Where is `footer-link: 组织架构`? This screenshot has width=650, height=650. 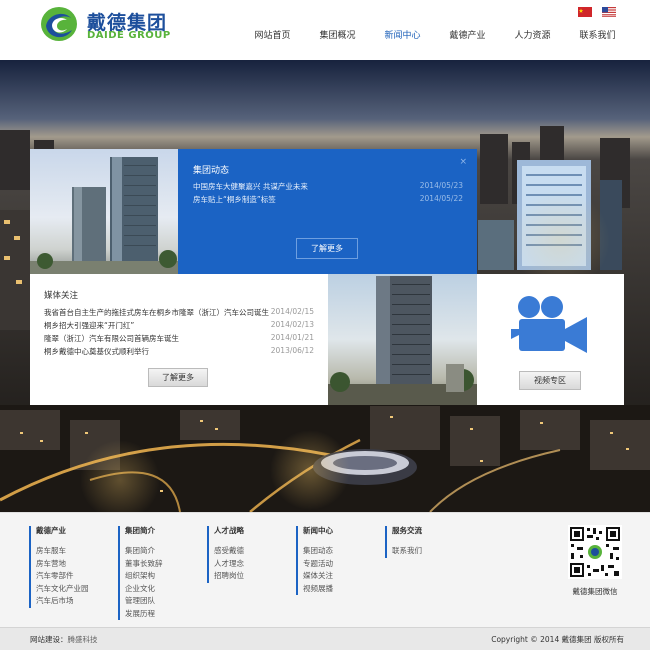
footer-link: 组织架构 is located at coordinates (144, 576).